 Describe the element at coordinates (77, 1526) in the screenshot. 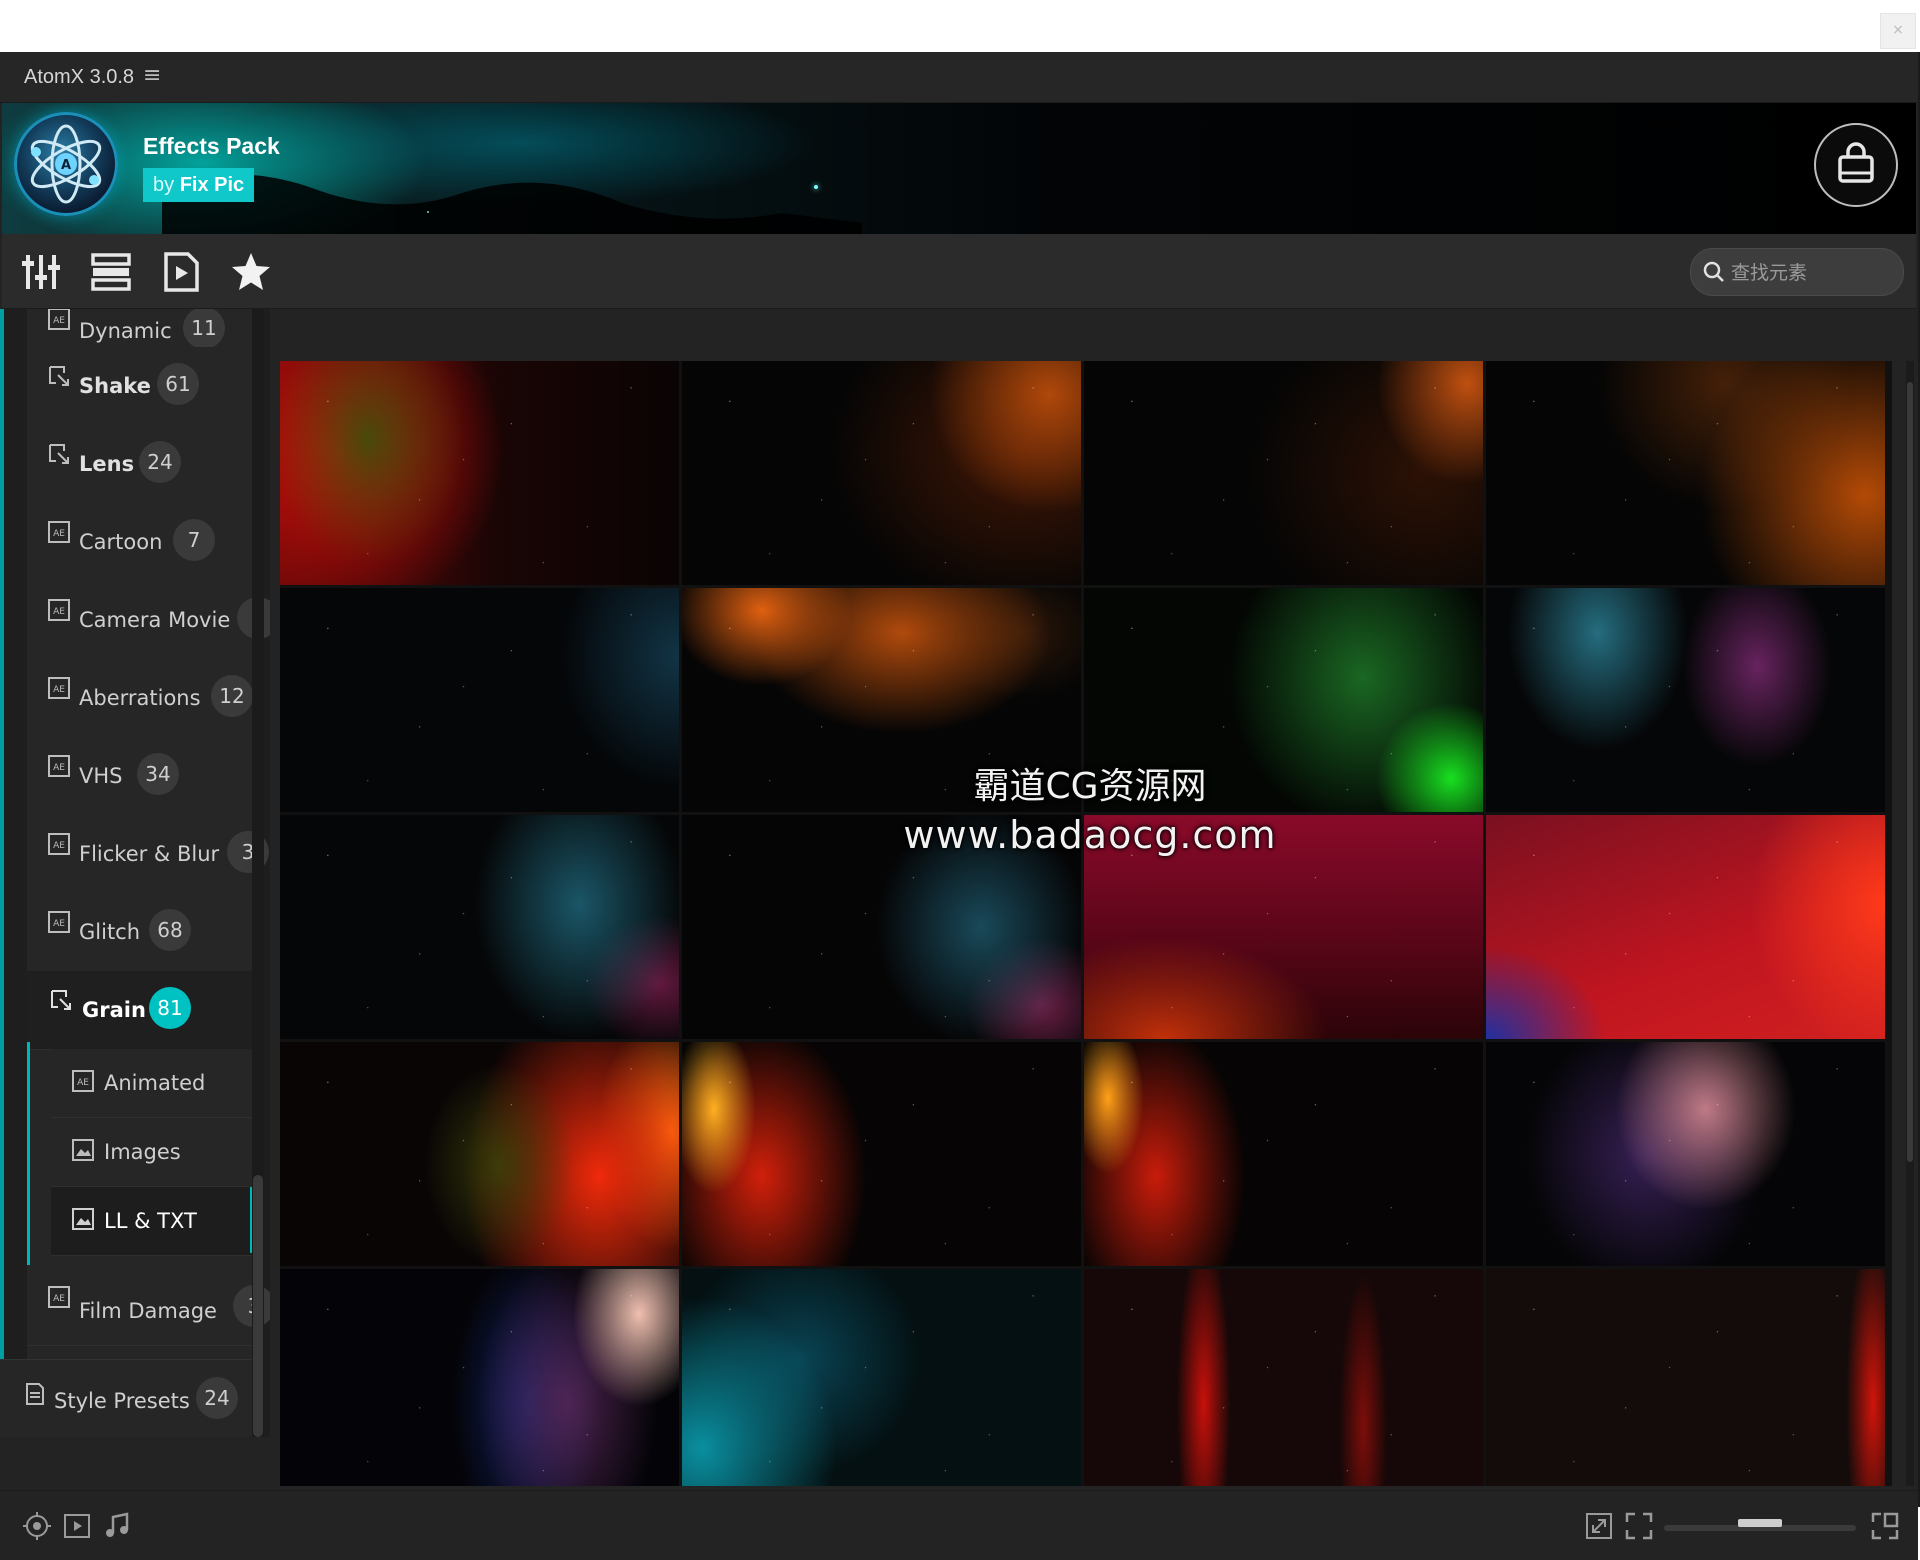

I see `video-icon` at that location.